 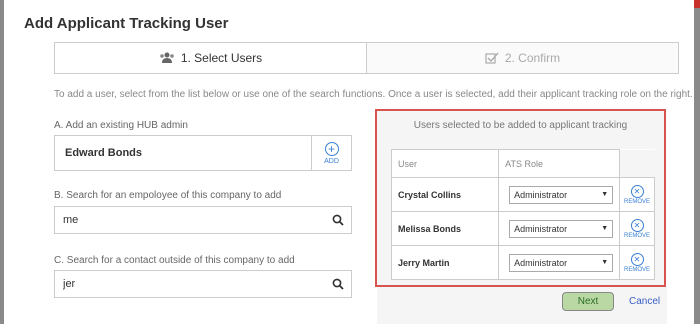 I want to click on step-label: 2. Confirm, so click(x=532, y=58).